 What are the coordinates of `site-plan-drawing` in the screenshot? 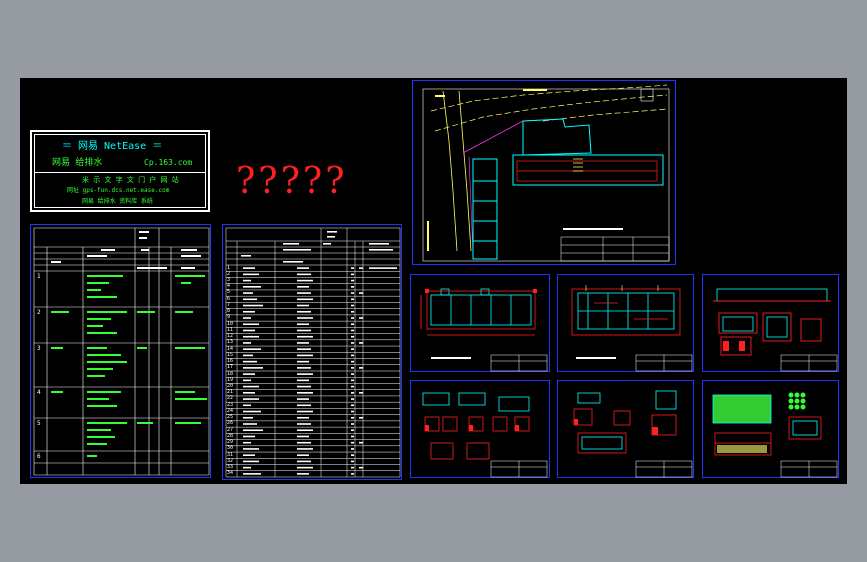 It's located at (546, 173).